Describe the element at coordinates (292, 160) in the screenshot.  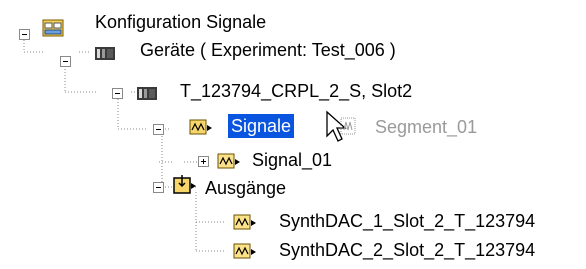
I see `tree-item-label-signal-01: Signal_01` at that location.